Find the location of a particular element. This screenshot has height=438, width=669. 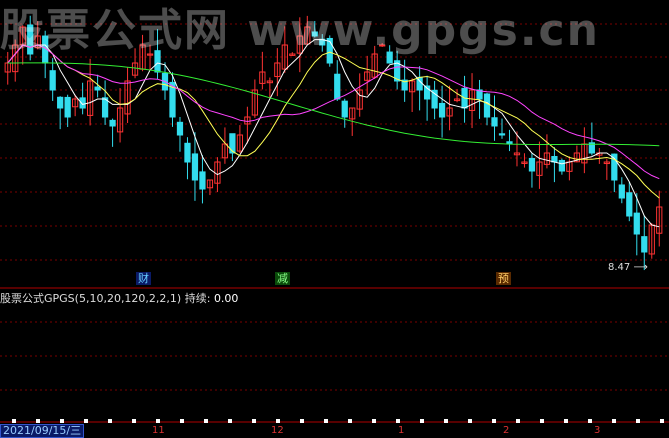

month-tick: 1 is located at coordinates (401, 430).